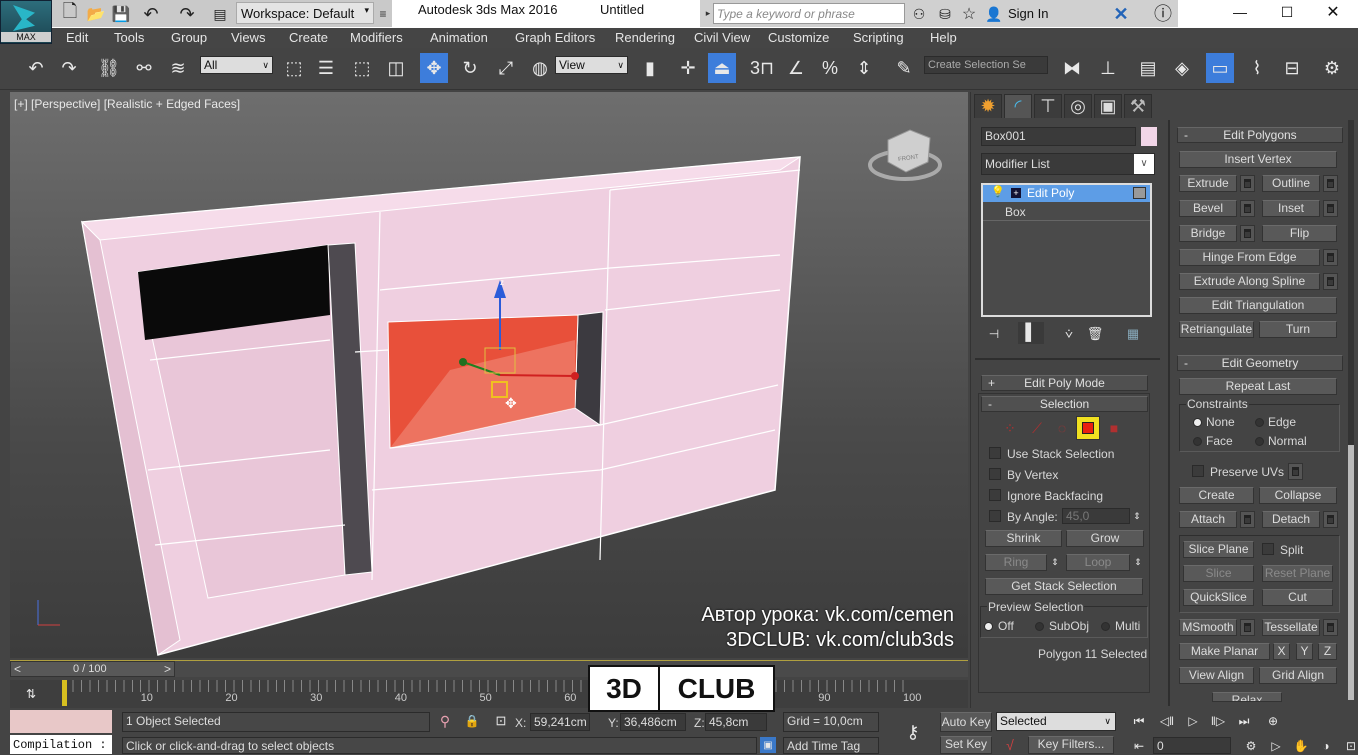 The image size is (1358, 755). What do you see at coordinates (1010, 745) in the screenshot?
I see `key-curve-icon: √` at bounding box center [1010, 745].